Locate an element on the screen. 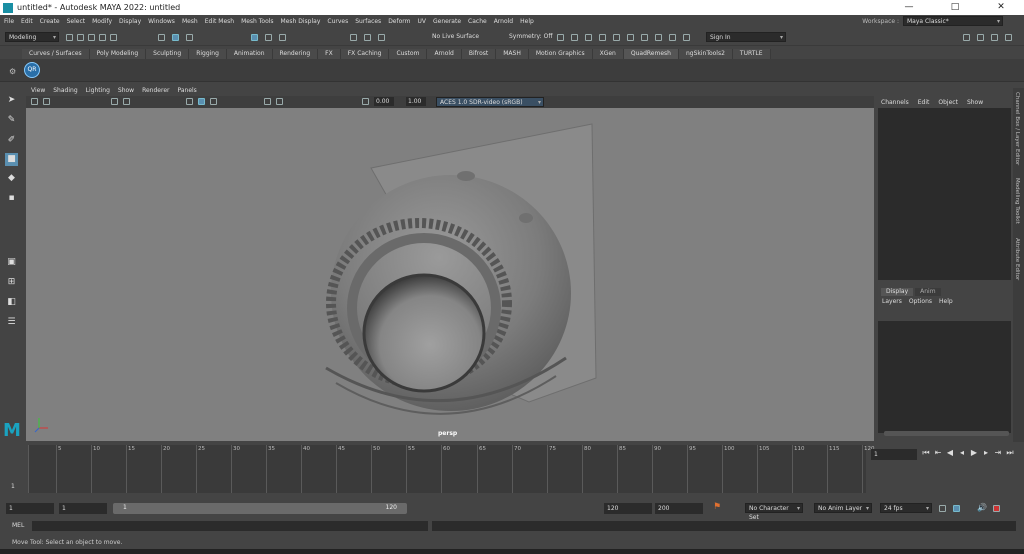 The height and width of the screenshot is (554, 1024). layout-four-icon: ⊞ is located at coordinates (11, 282).